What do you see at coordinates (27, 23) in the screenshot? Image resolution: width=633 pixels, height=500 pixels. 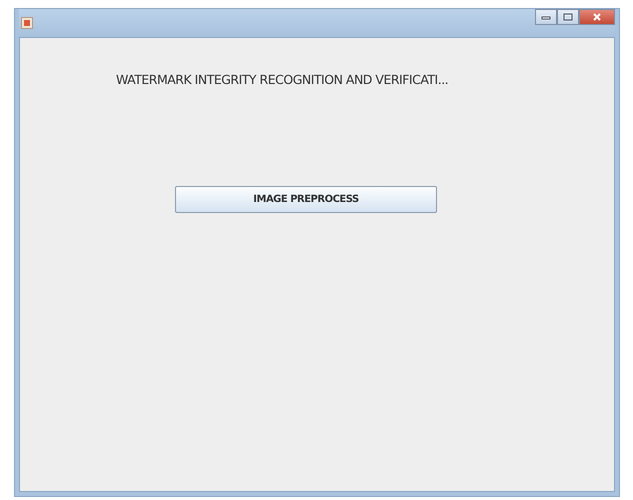 I see `app-icon` at bounding box center [27, 23].